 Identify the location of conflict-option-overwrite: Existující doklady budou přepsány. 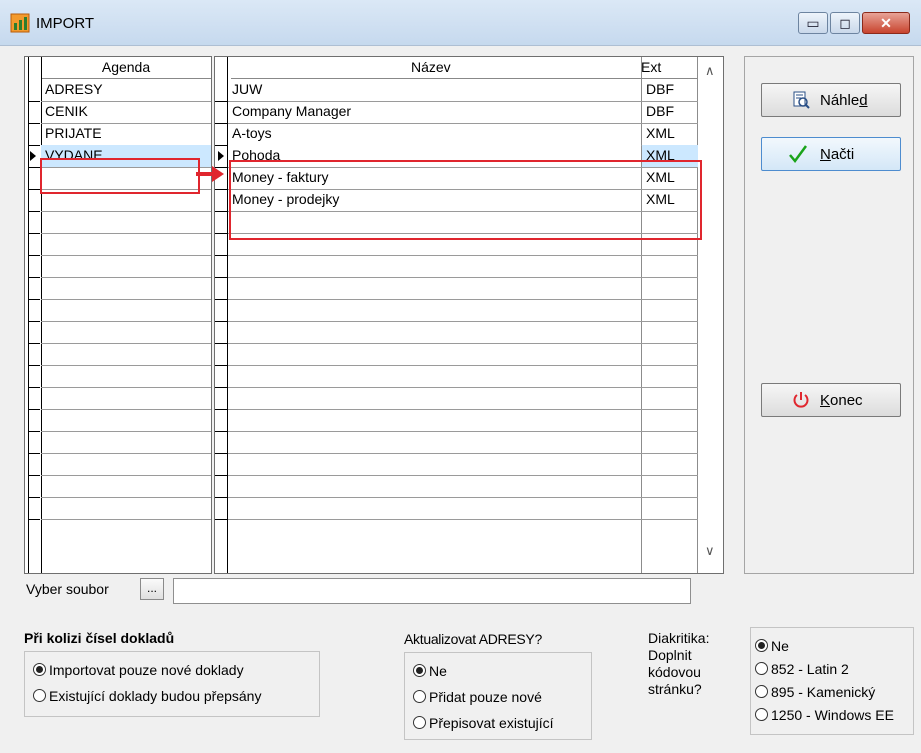
(147, 696).